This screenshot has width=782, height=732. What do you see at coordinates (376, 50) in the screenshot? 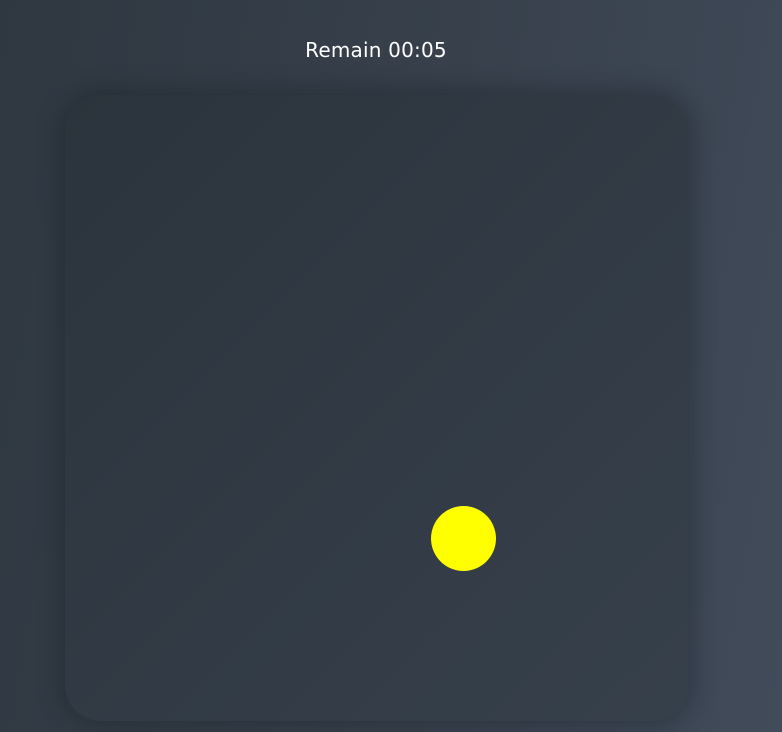
I see `remaining-time-label: Remain 00:05` at bounding box center [376, 50].